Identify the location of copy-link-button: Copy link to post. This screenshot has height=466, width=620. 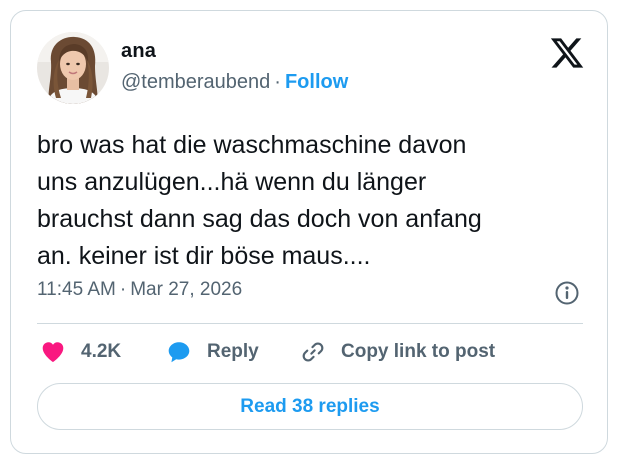
(397, 352).